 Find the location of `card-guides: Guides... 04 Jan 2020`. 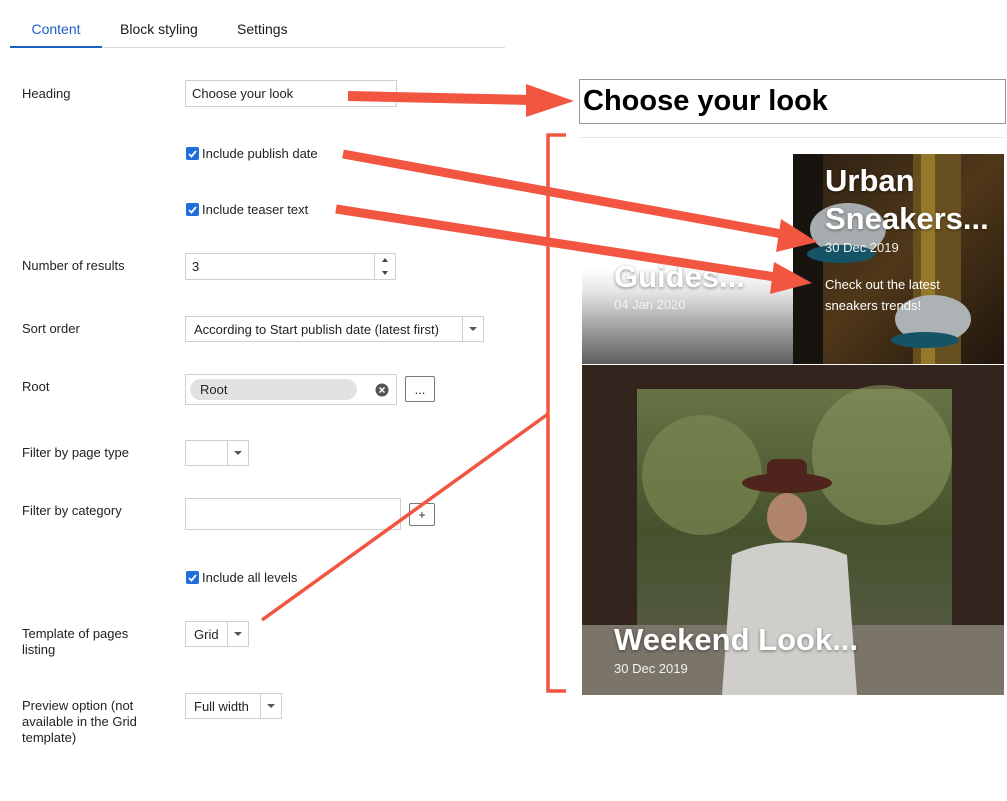

card-guides: Guides... 04 Jan 2020 is located at coordinates (688, 298).